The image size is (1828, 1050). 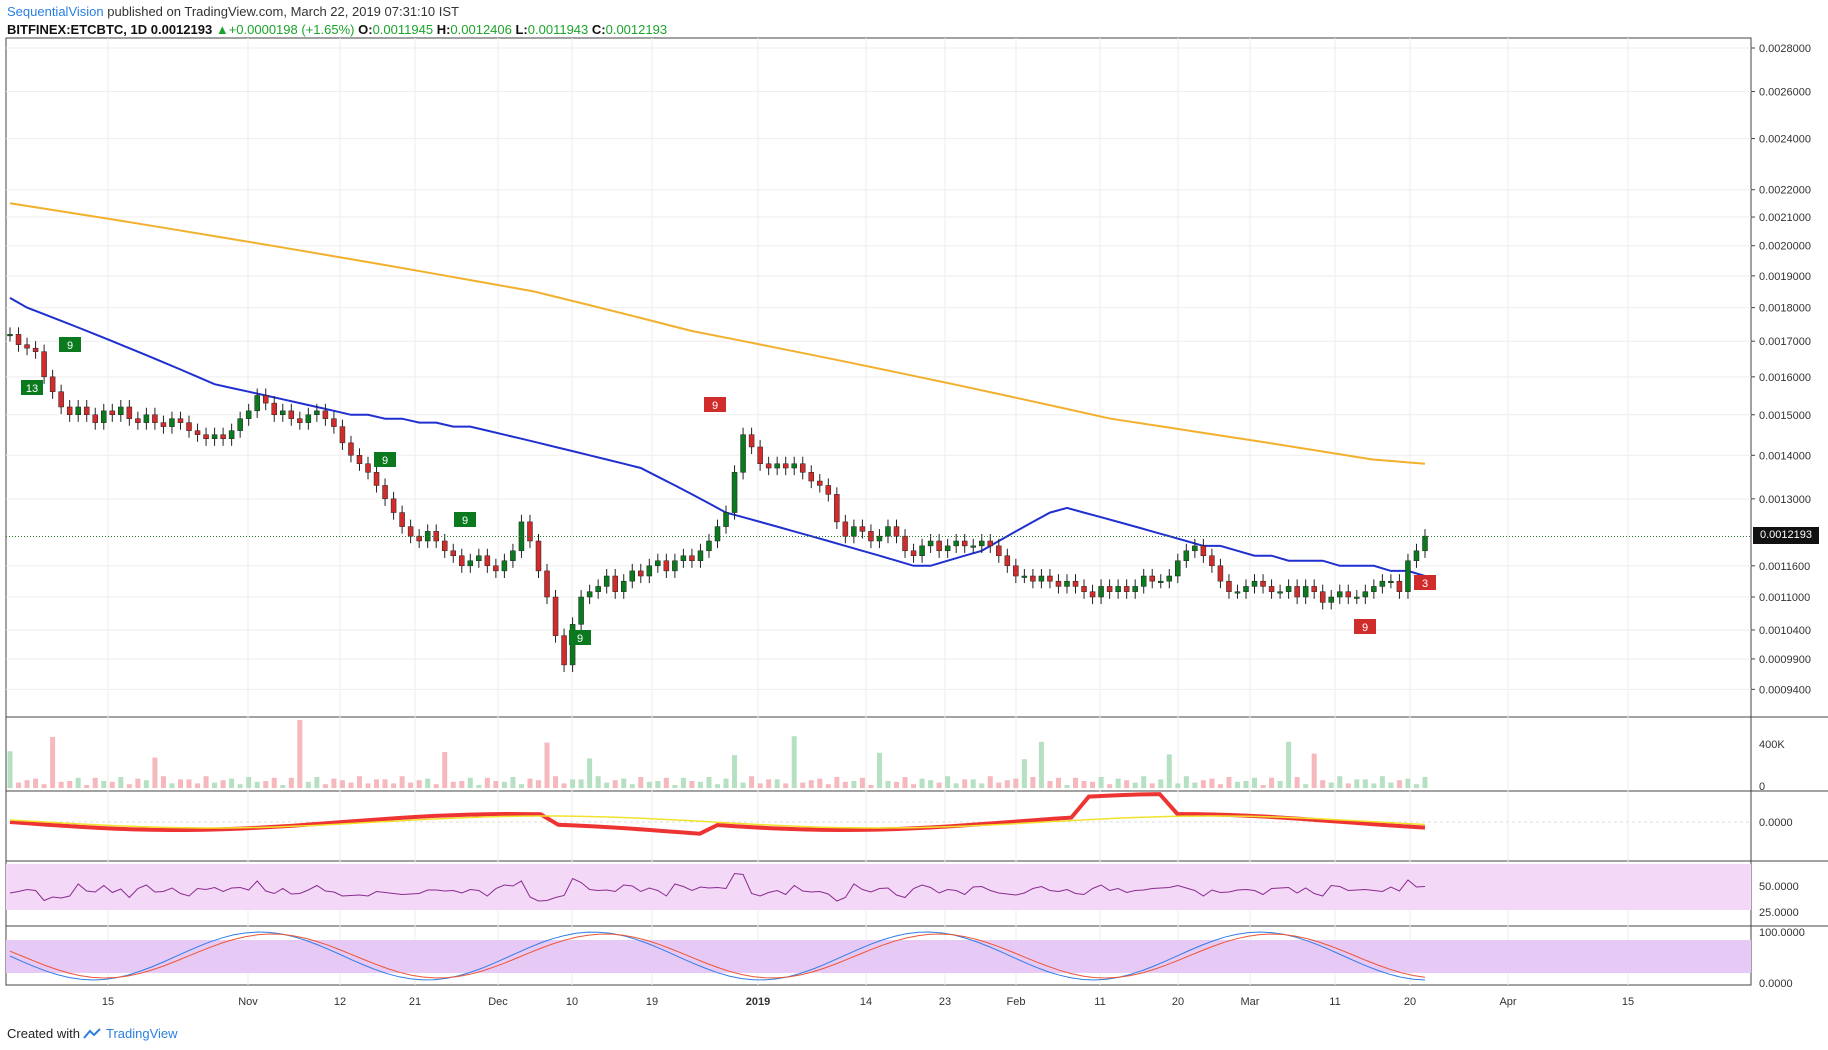 What do you see at coordinates (1785, 378) in the screenshot?
I see `y-tick-label: 0.0016000` at bounding box center [1785, 378].